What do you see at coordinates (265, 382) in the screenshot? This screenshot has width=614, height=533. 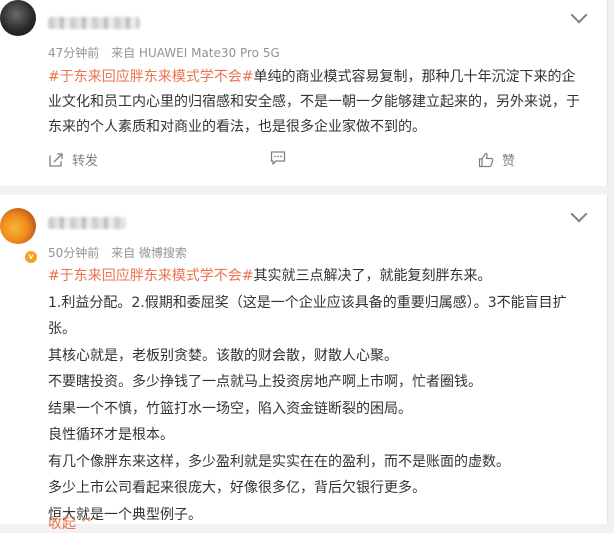 I see `post-paragraph: 不要瞎投资。多少挣钱了一点就马上投资房地产啊上市啊，忙者圈钱。` at bounding box center [265, 382].